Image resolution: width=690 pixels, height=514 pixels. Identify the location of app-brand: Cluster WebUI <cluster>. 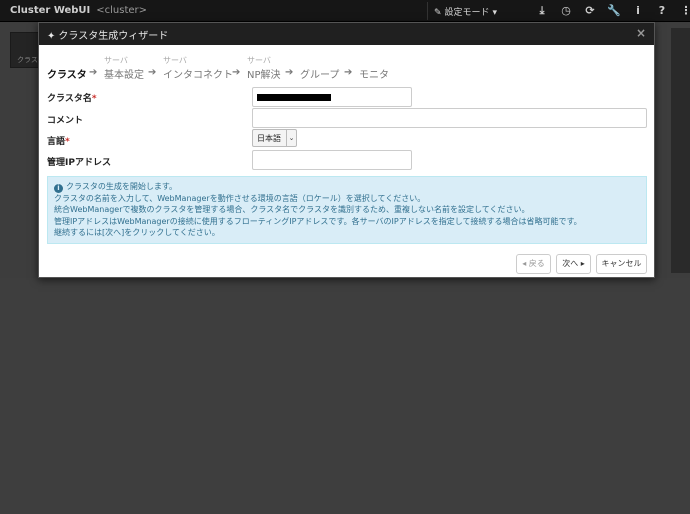
(78, 10).